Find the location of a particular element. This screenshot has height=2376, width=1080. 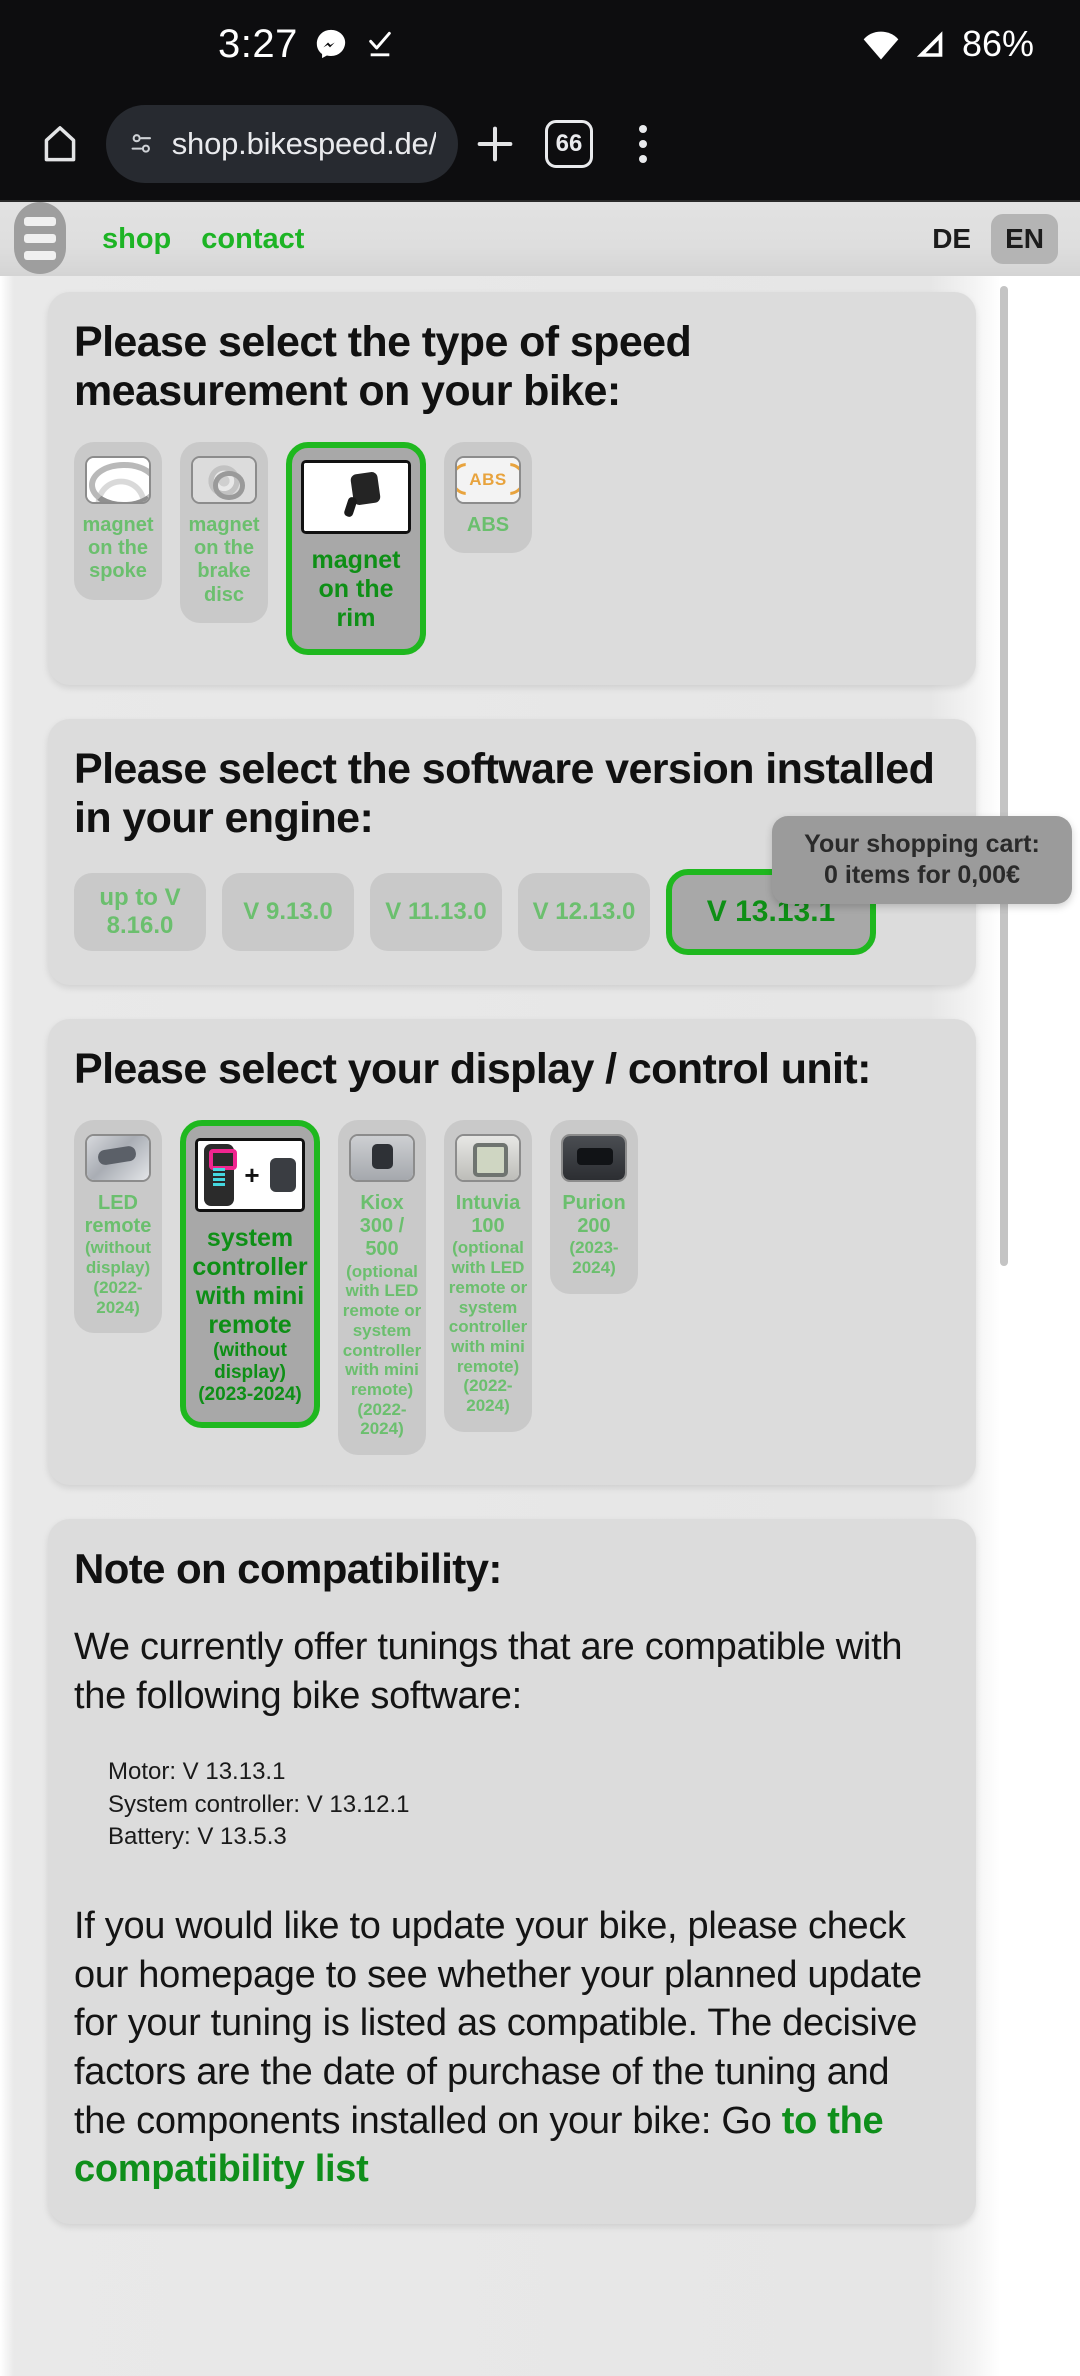

shopping-cart-badge: Your shopping cart: 0 items for 0,00€ is located at coordinates (922, 860).